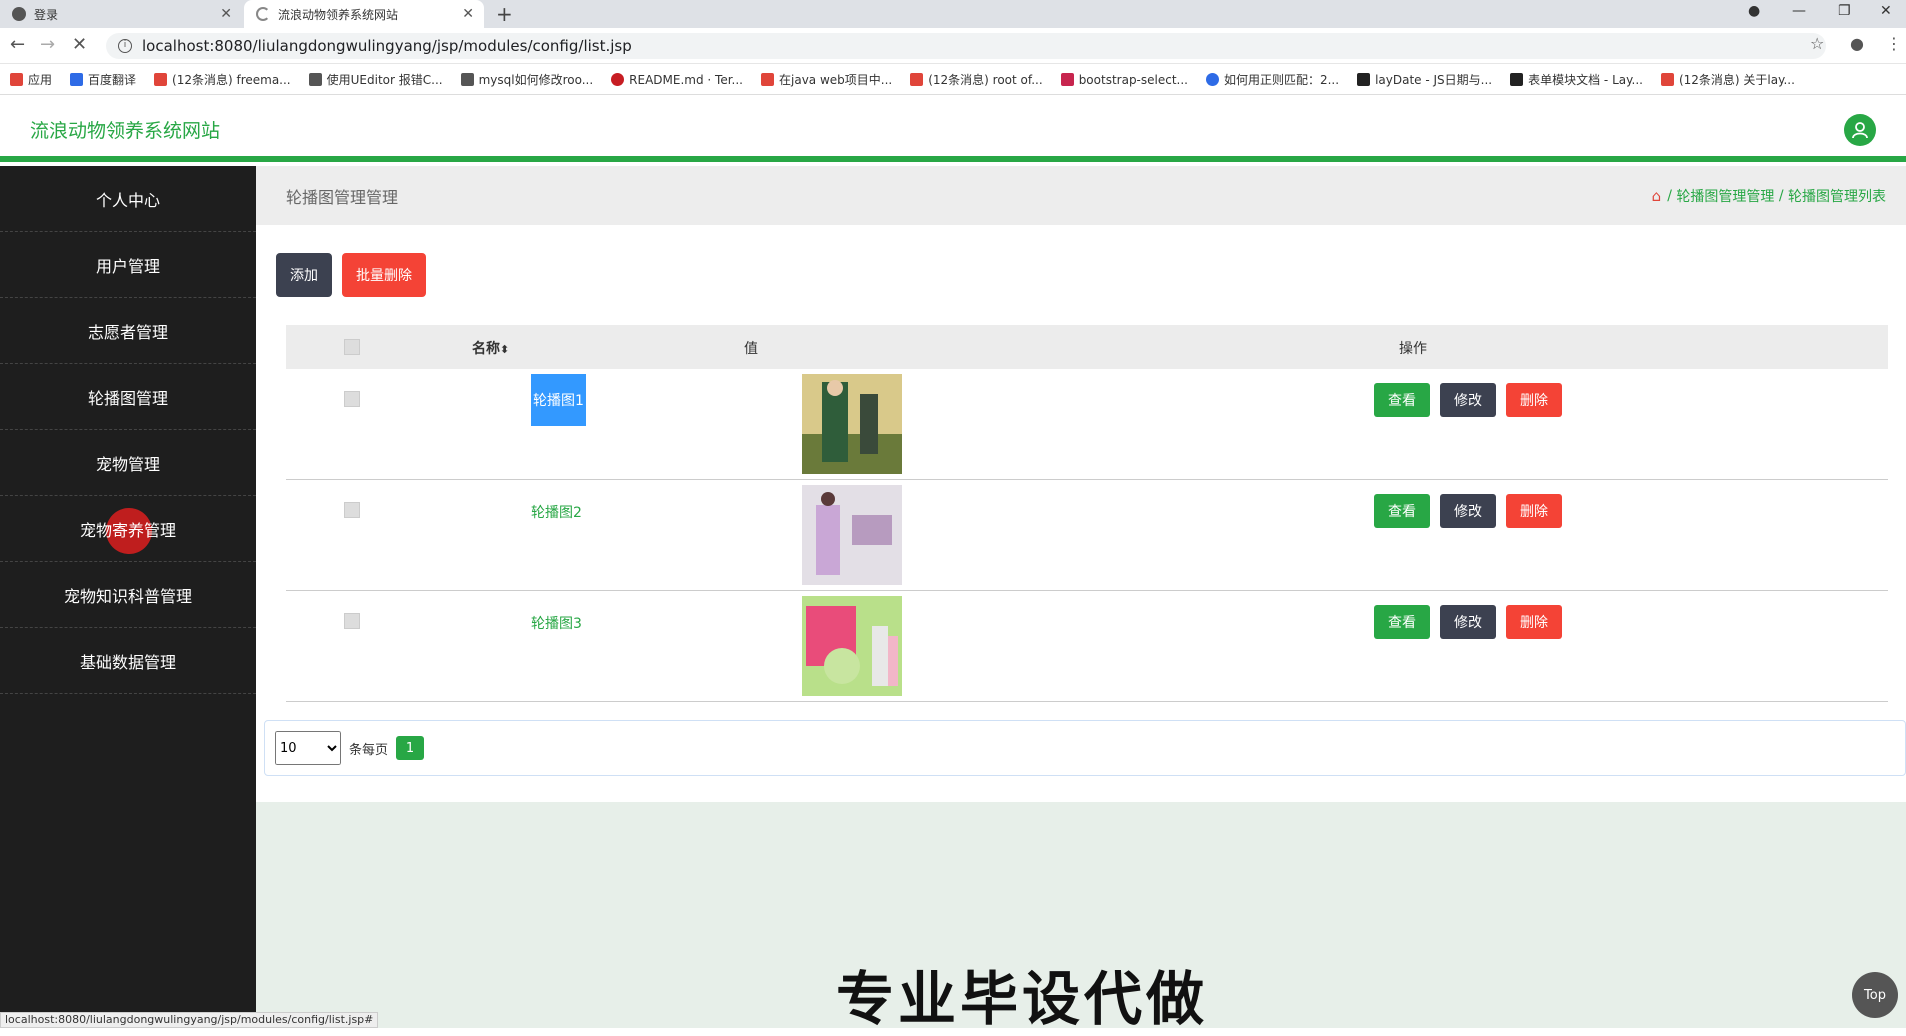  I want to click on per-page-label: 条每页, so click(369, 750).